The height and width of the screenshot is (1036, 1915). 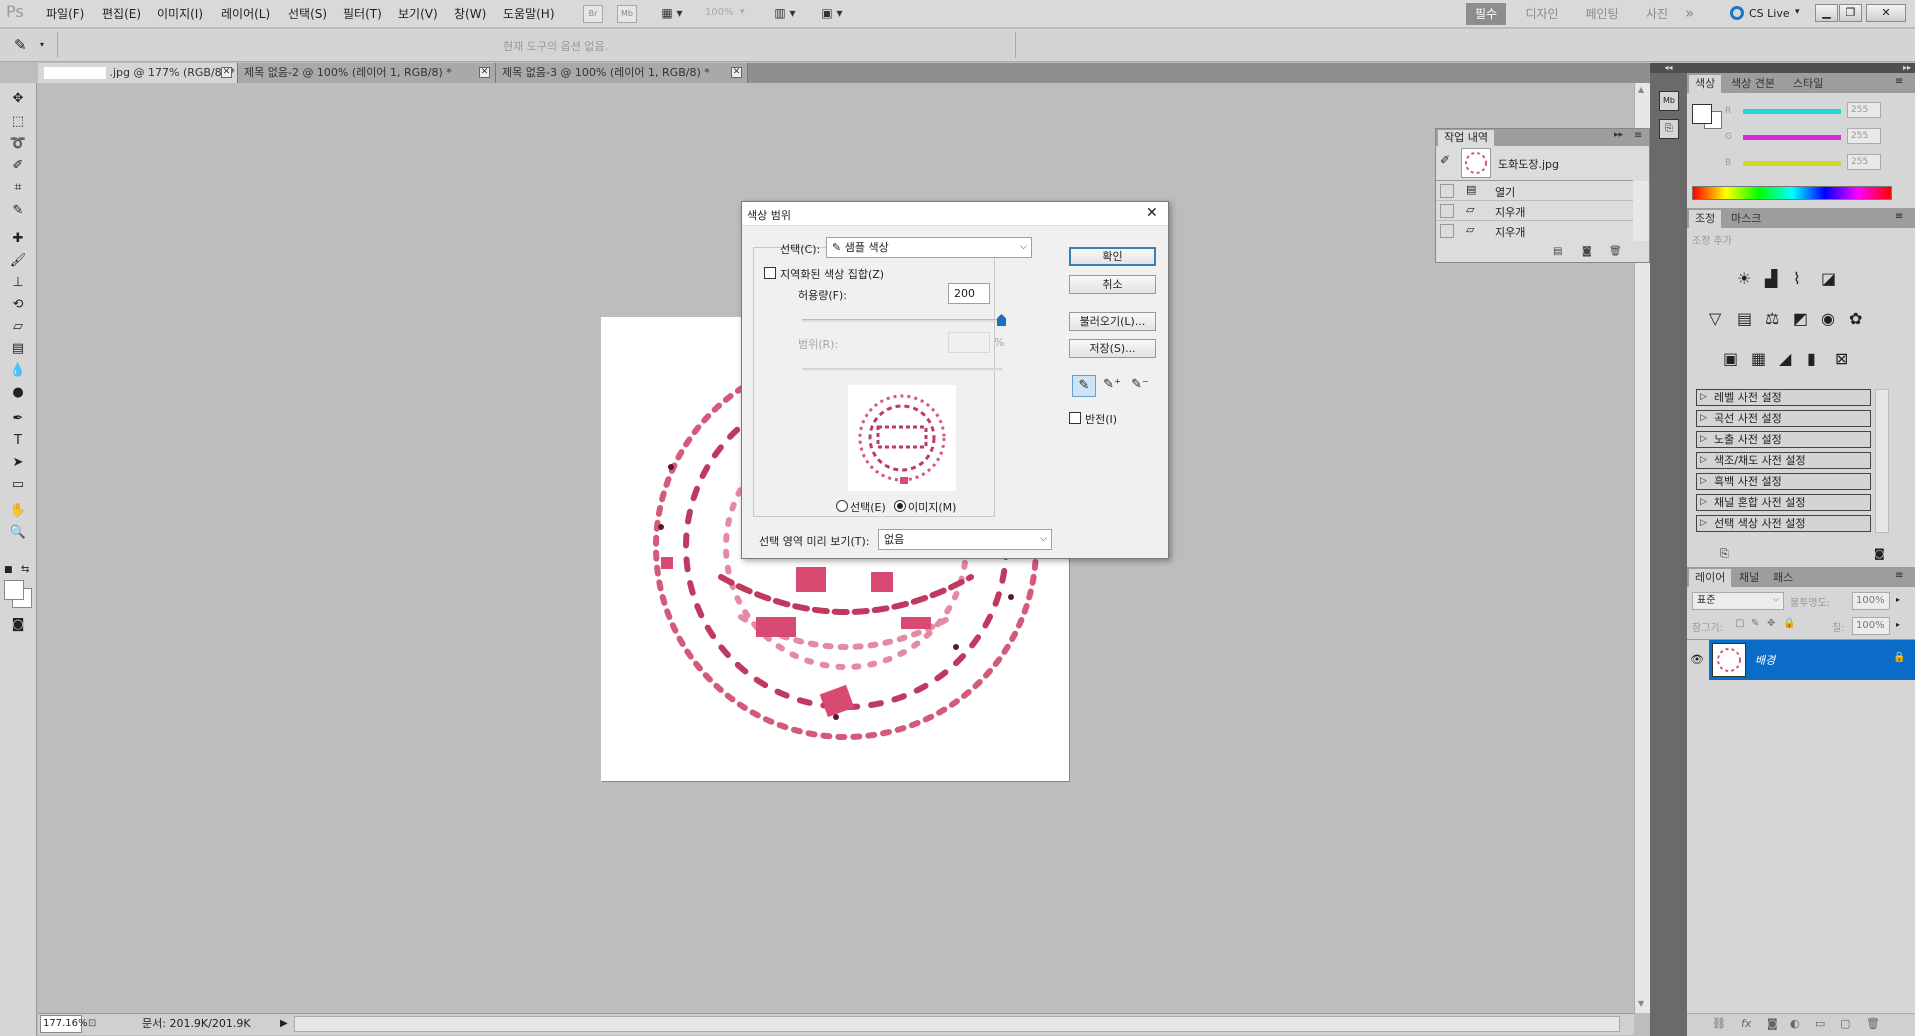 I want to click on fuzziness-slider-track, so click(x=902, y=320).